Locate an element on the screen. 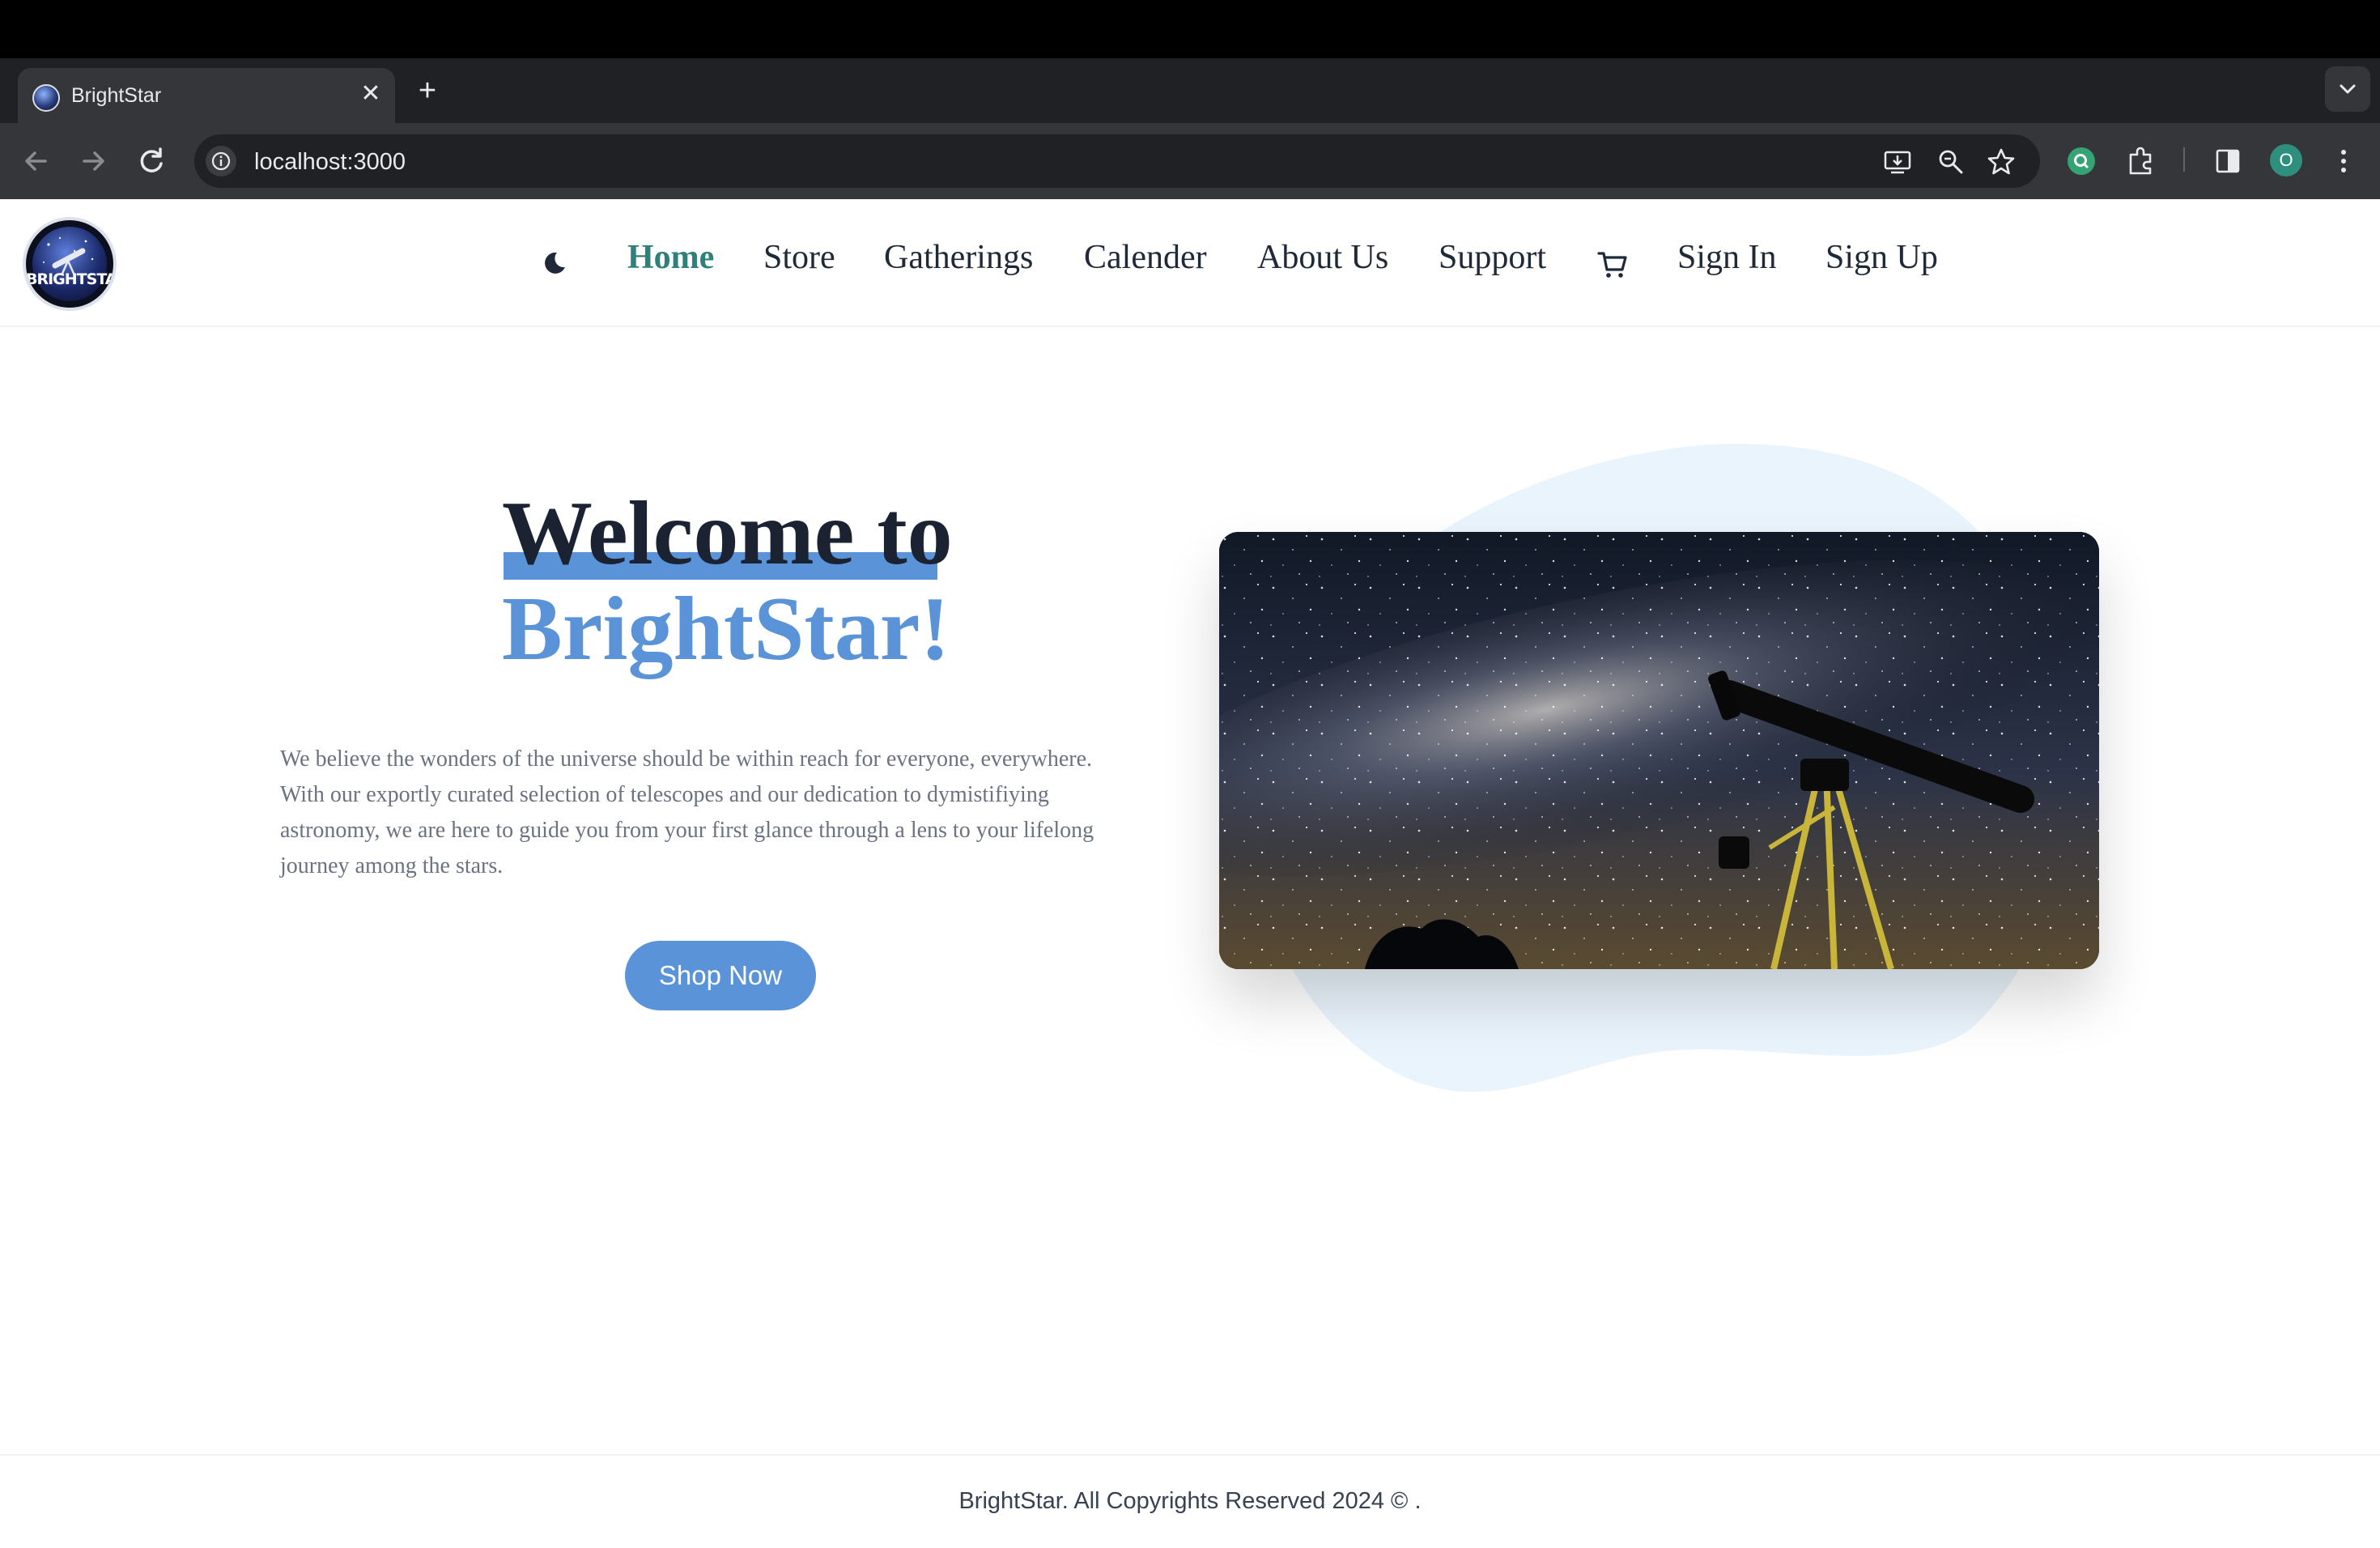 The image size is (2380, 1548). favicon-icon is located at coordinates (46, 98).